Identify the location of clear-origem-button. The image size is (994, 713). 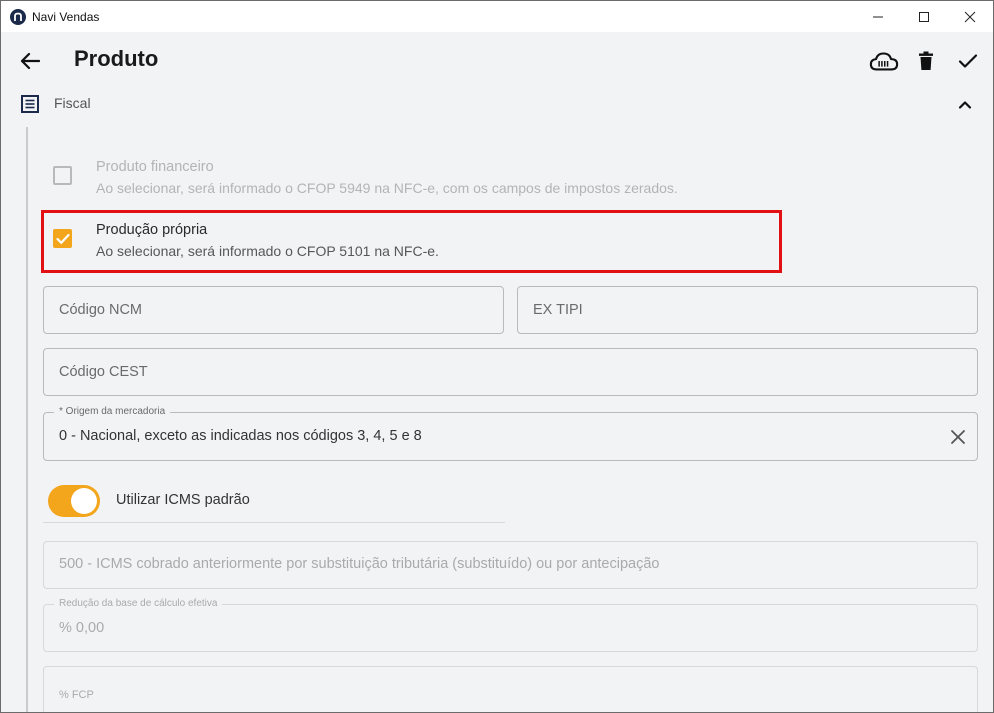
(958, 437).